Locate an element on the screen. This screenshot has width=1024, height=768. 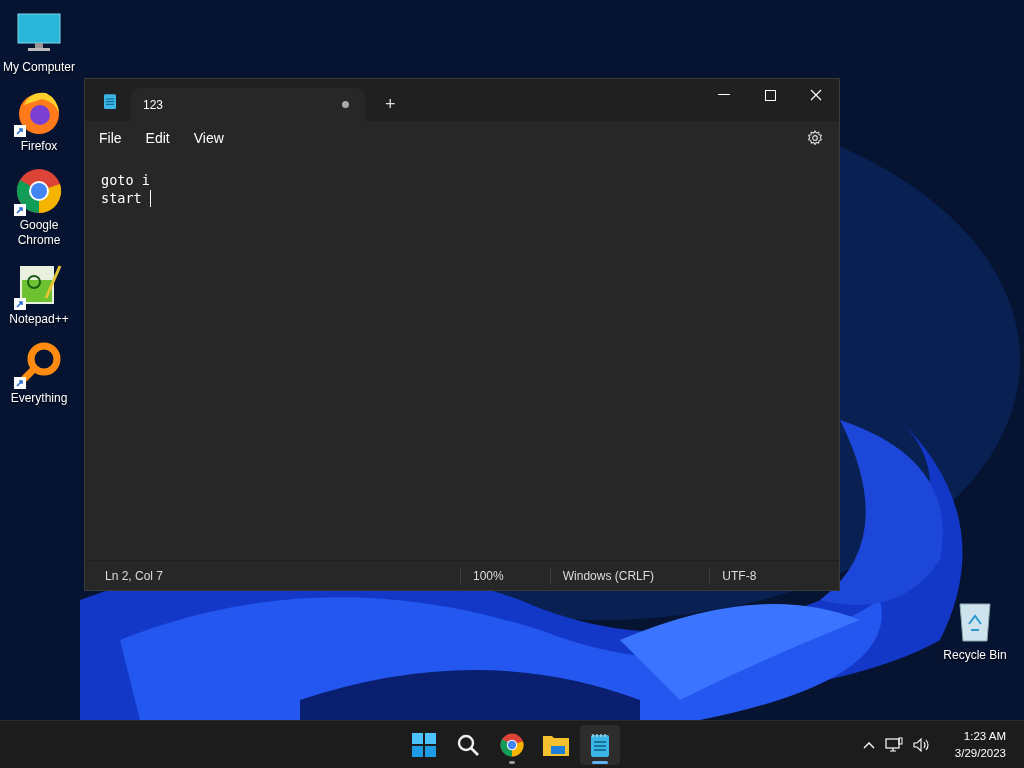
search-icon is located at coordinates (468, 745).